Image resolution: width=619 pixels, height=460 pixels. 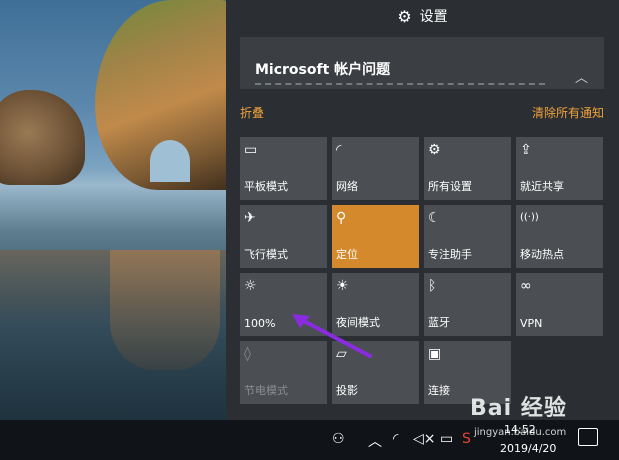 What do you see at coordinates (588, 437) in the screenshot?
I see `notification-center-button` at bounding box center [588, 437].